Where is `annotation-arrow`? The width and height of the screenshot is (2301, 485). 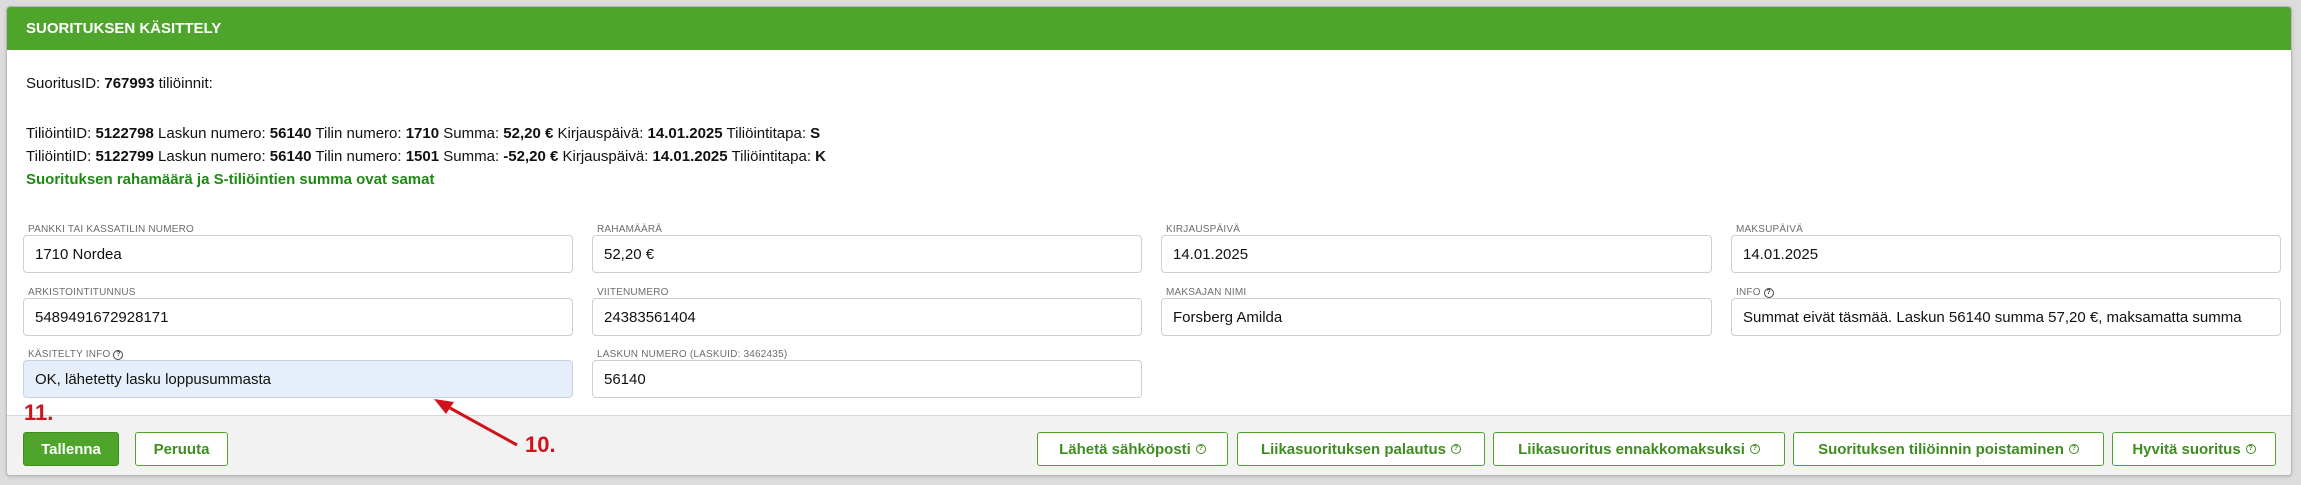
annotation-arrow is located at coordinates (476, 423).